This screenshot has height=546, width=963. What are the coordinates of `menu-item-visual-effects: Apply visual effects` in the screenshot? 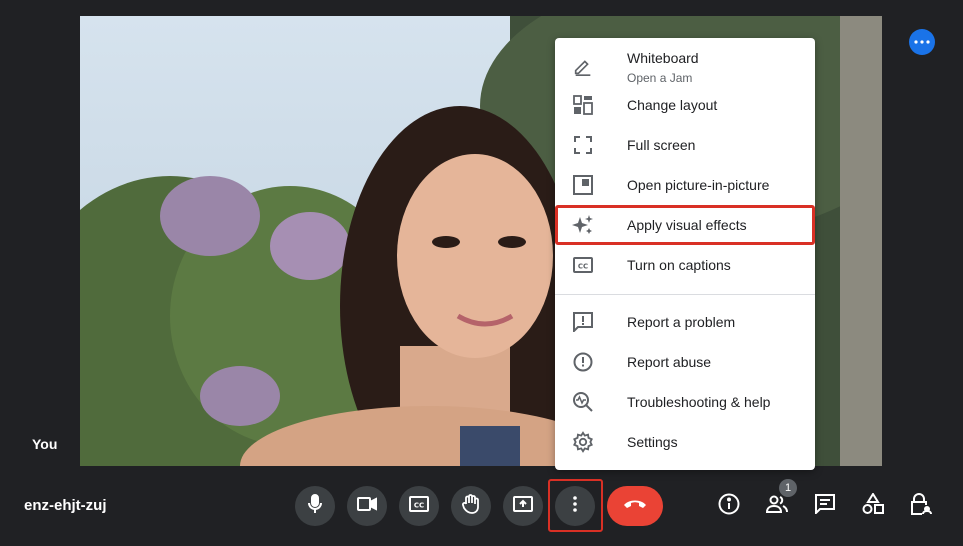 It's located at (685, 225).